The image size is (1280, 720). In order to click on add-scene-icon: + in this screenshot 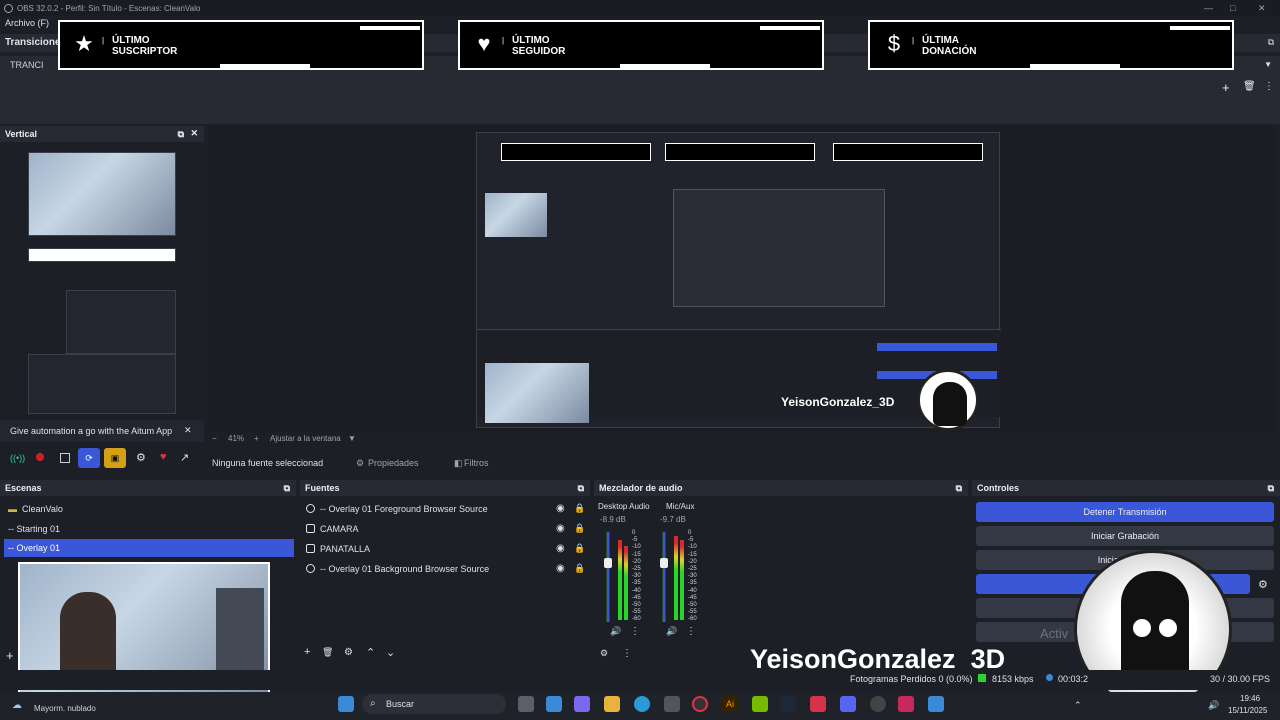, I will do `click(10, 655)`.